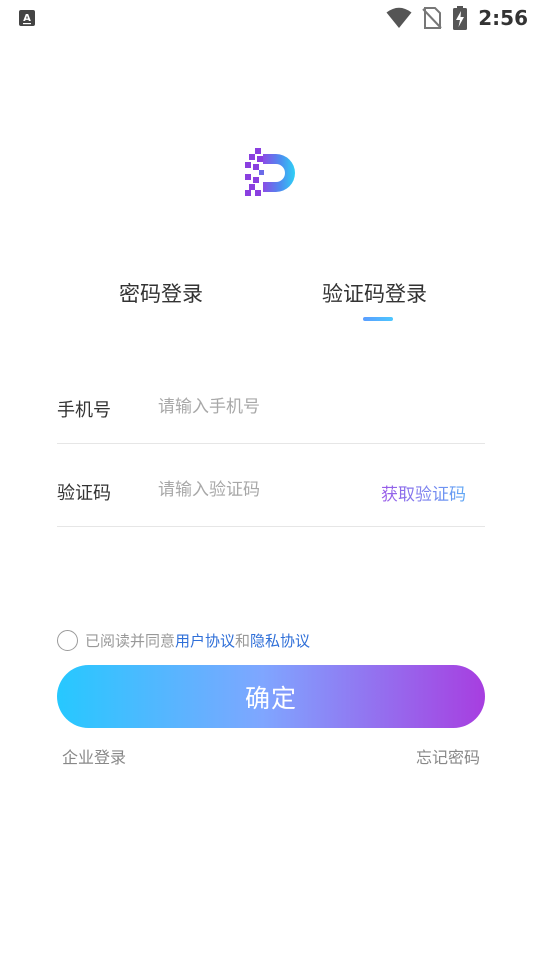 Image resolution: width=540 pixels, height=960 pixels. What do you see at coordinates (130, 640) in the screenshot?
I see `agreement-prefix: 已阅读并同意` at bounding box center [130, 640].